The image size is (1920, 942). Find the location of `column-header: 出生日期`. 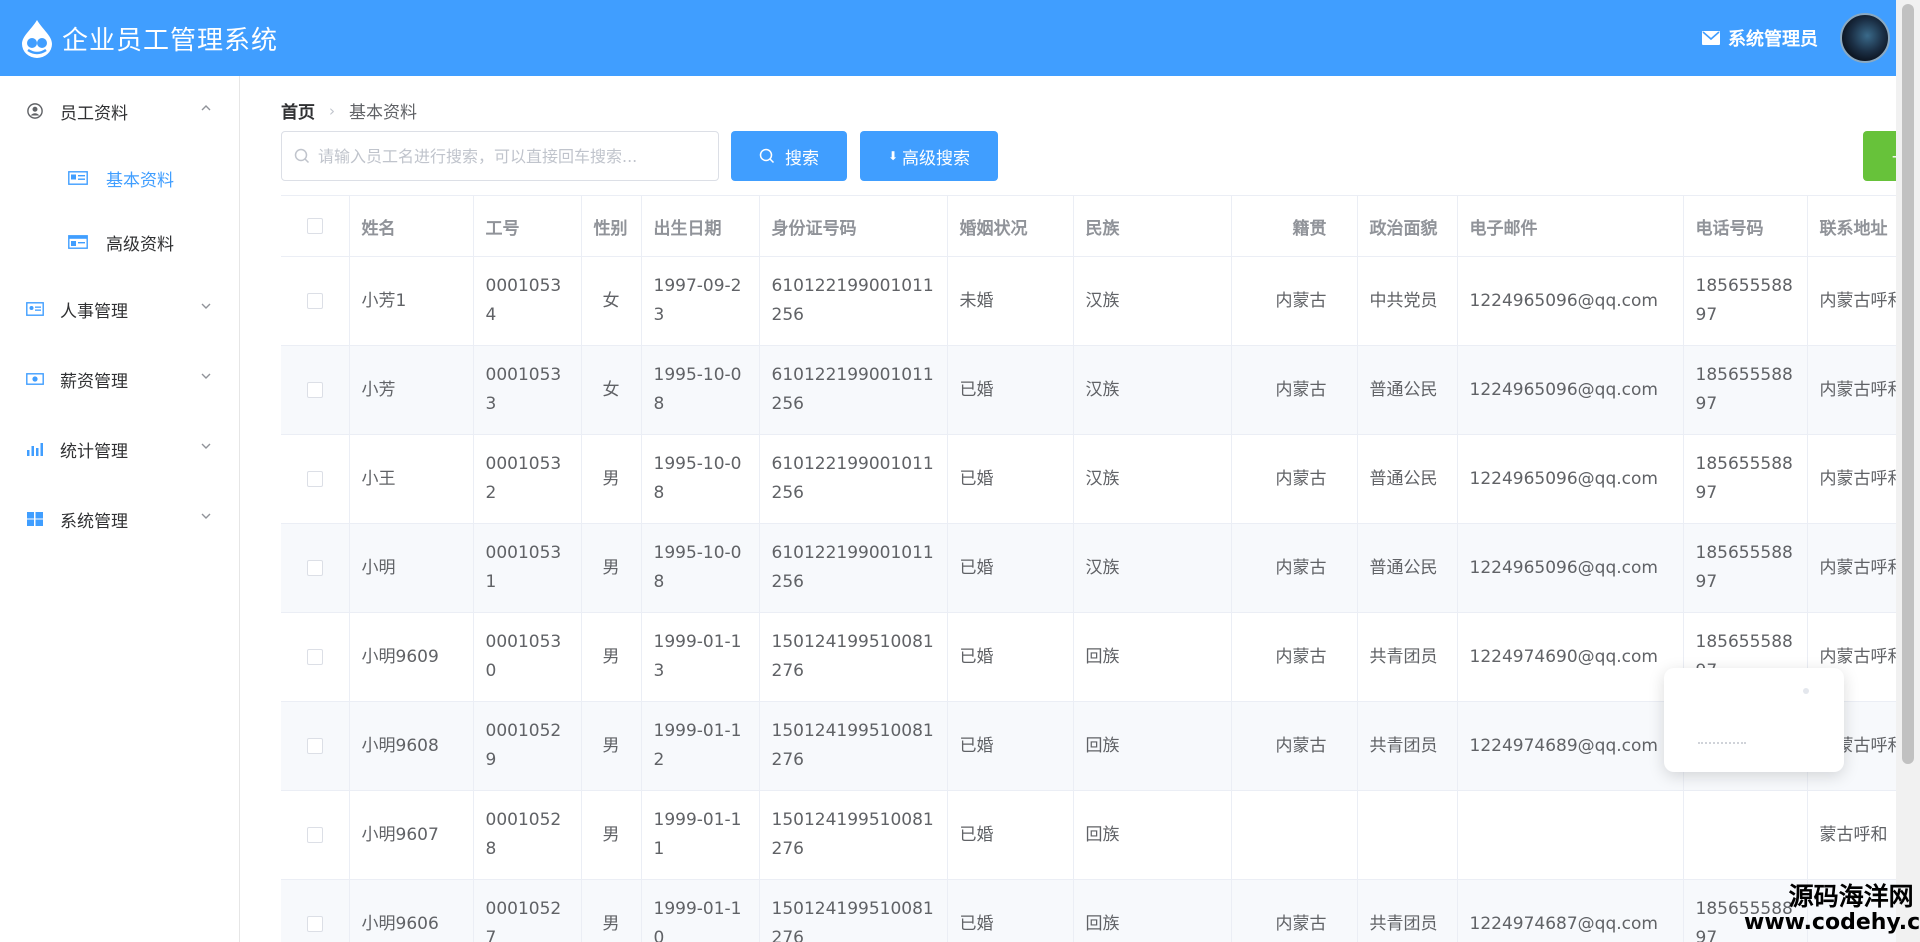

column-header: 出生日期 is located at coordinates (700, 226).